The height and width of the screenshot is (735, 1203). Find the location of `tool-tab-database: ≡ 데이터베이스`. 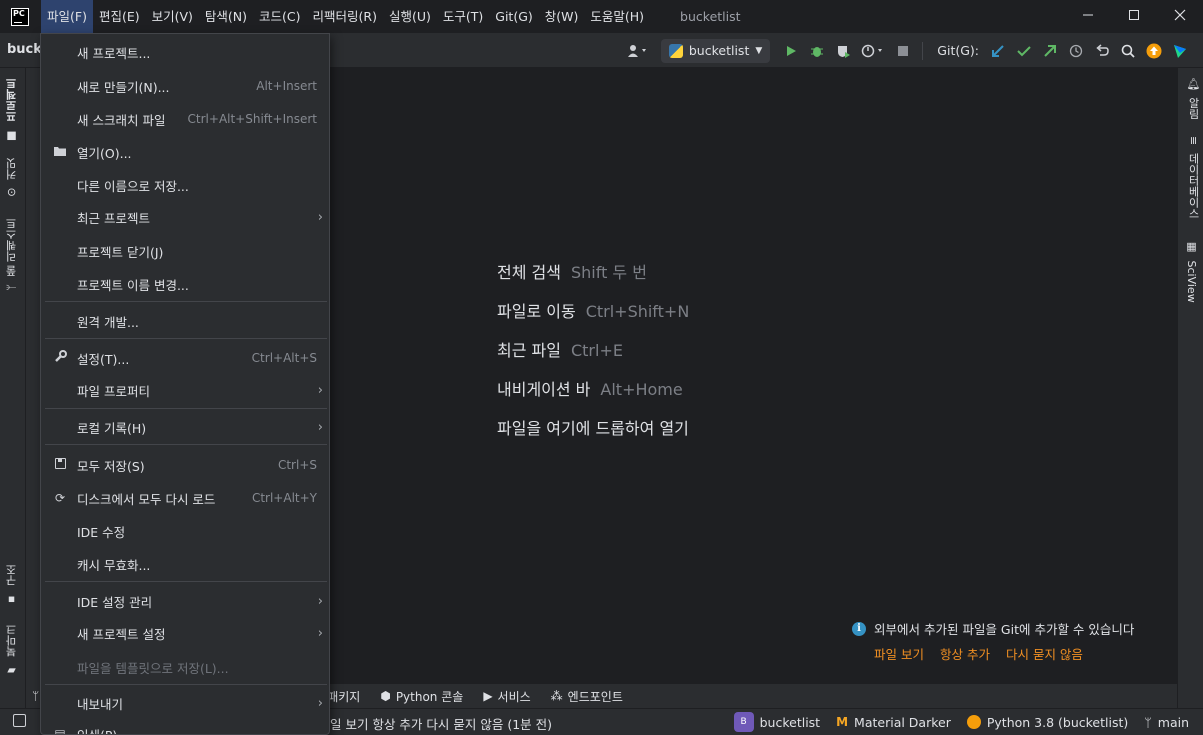

tool-tab-database: ≡ 데이터베이스 is located at coordinates (1193, 177).